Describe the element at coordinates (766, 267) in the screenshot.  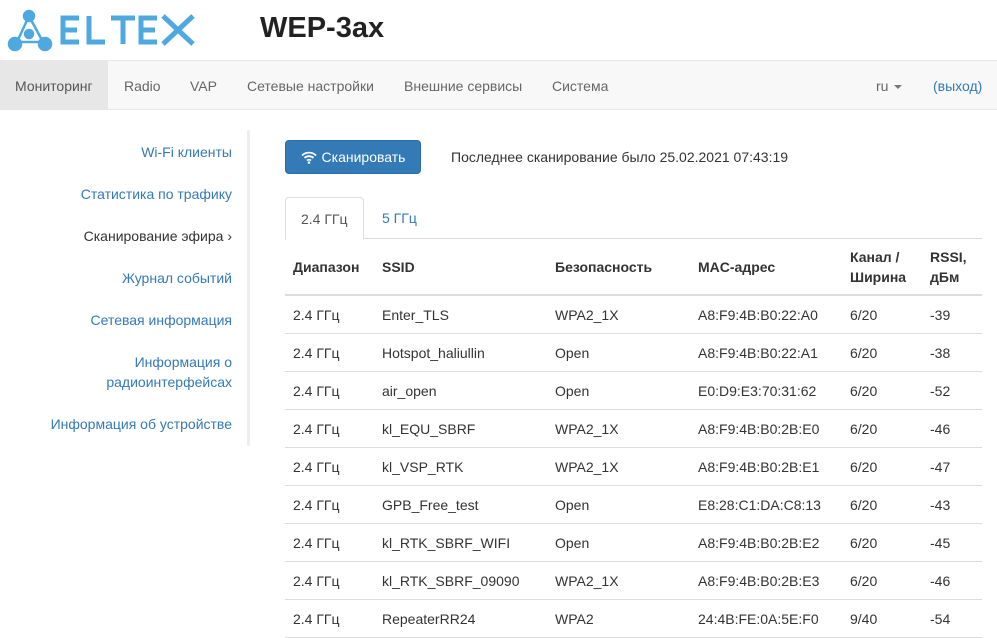
I see `col-header-mac: MAC-адрес` at that location.